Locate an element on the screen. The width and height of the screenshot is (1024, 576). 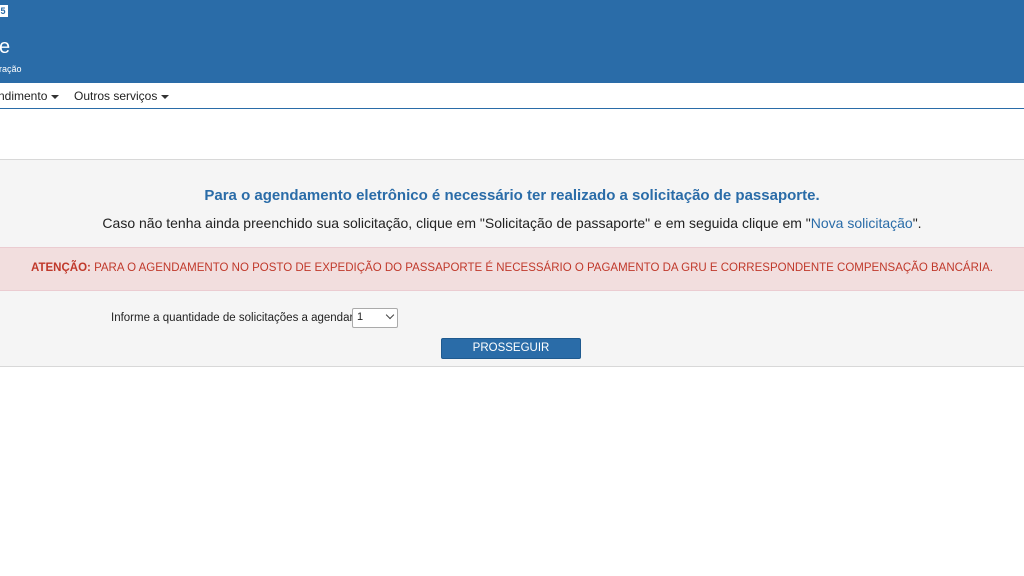
header-title: e is located at coordinates (5, 47).